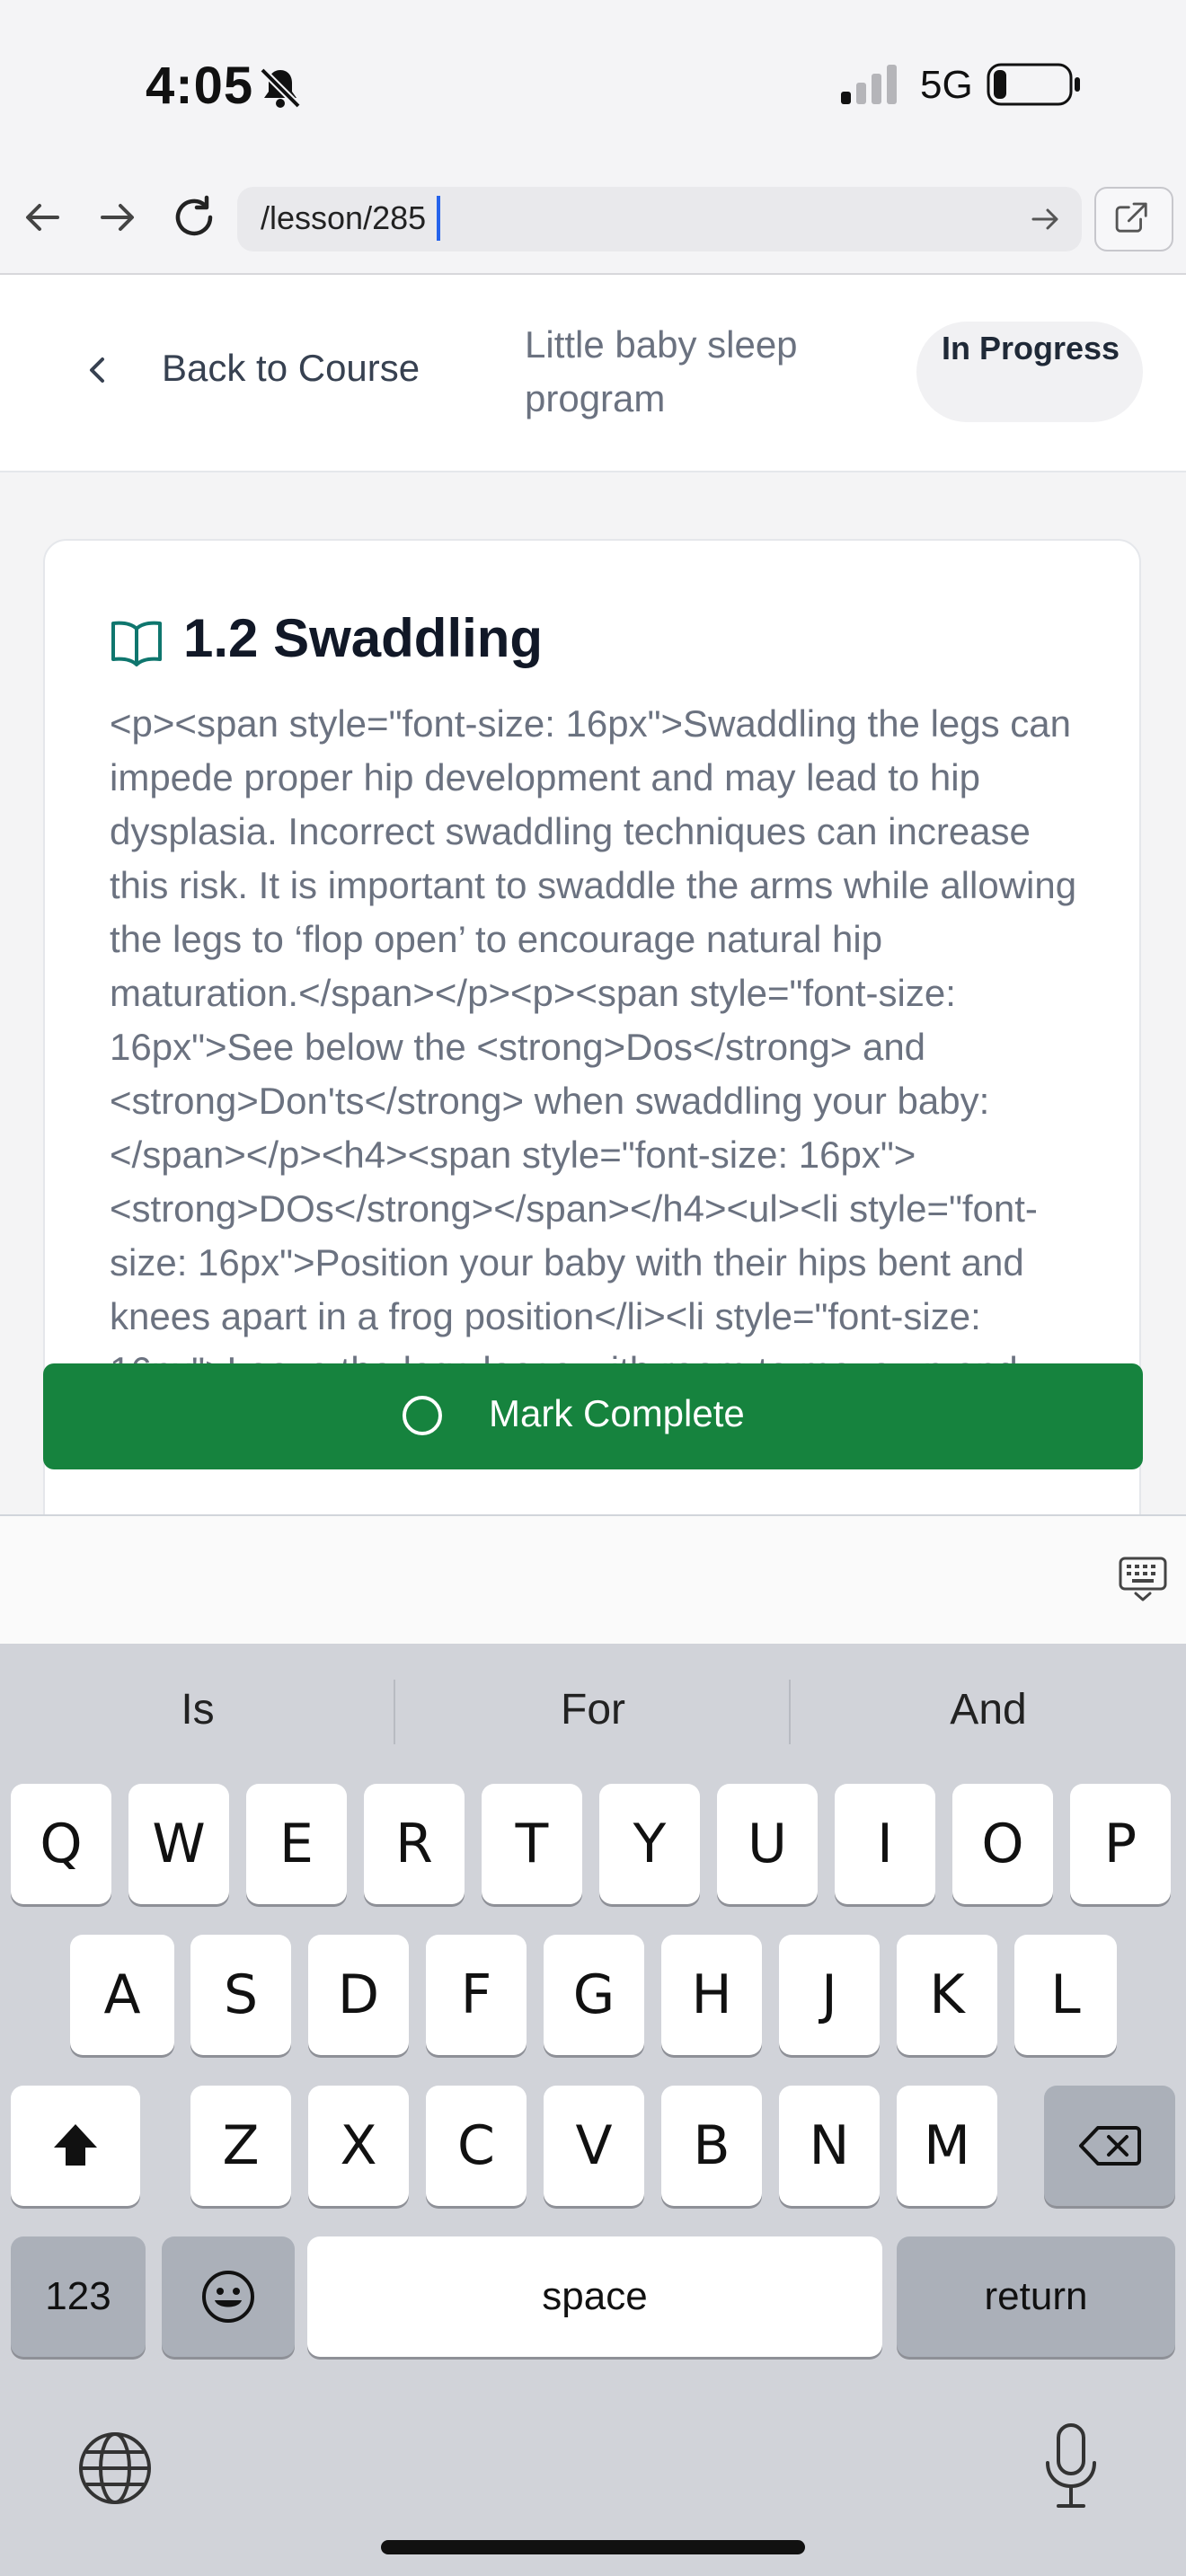  What do you see at coordinates (1002, 1844) in the screenshot?
I see `key-o: O` at bounding box center [1002, 1844].